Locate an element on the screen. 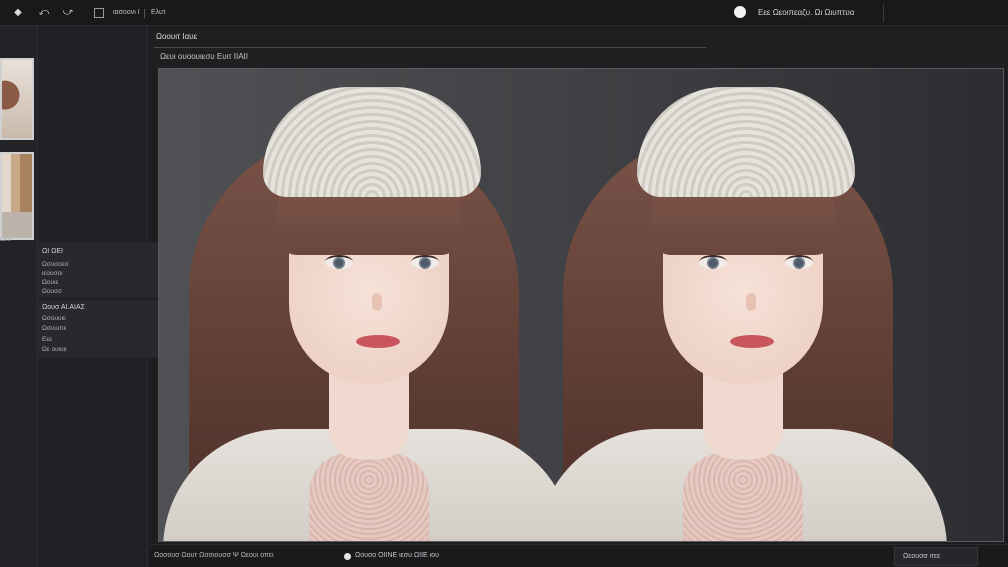  panel-2-item: Ωε ουιυιι is located at coordinates (54, 349).